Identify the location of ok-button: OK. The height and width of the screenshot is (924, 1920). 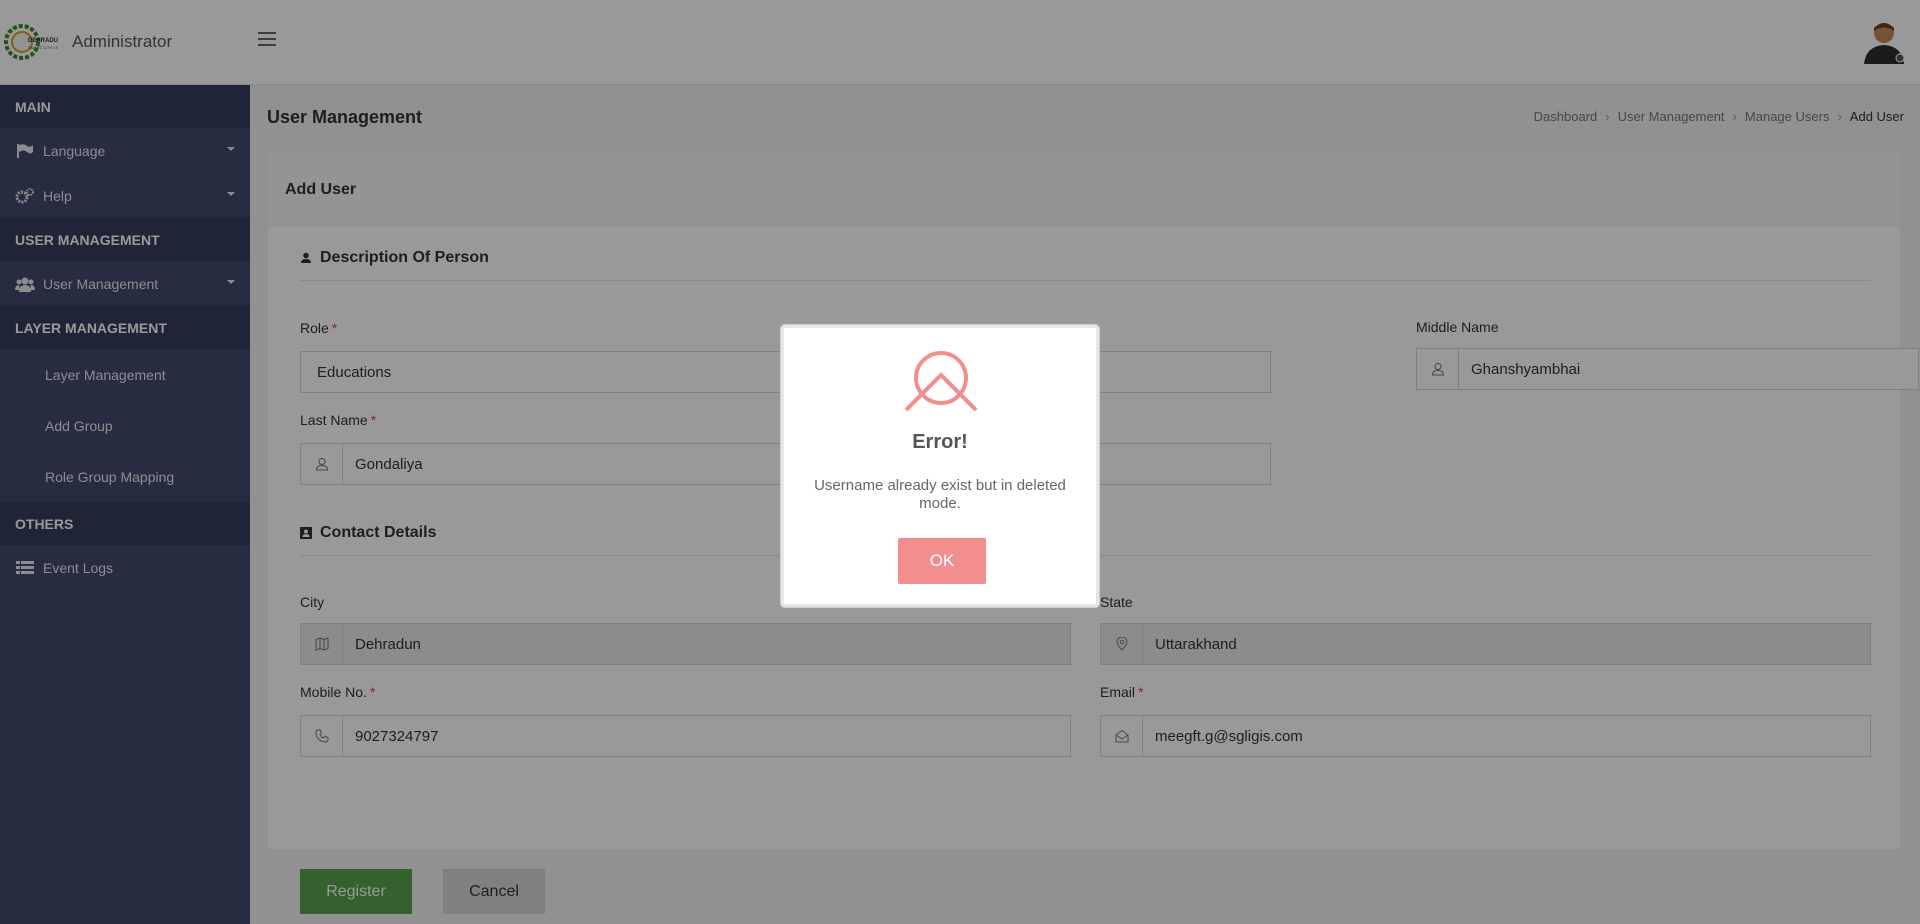
(942, 561).